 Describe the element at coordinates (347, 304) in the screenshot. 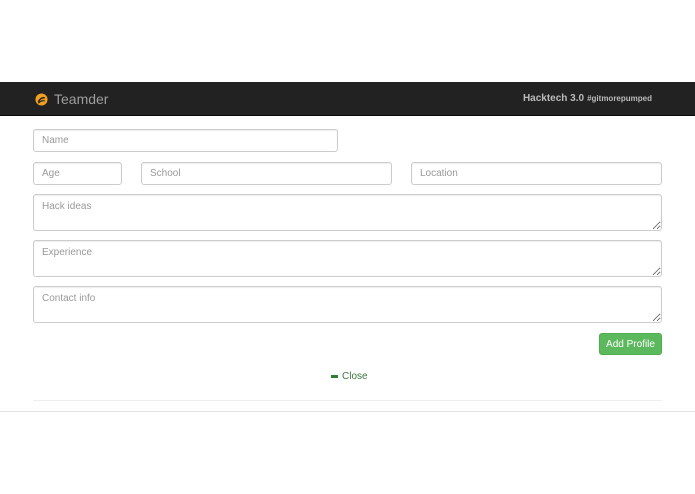

I see `contact-info-textarea` at that location.